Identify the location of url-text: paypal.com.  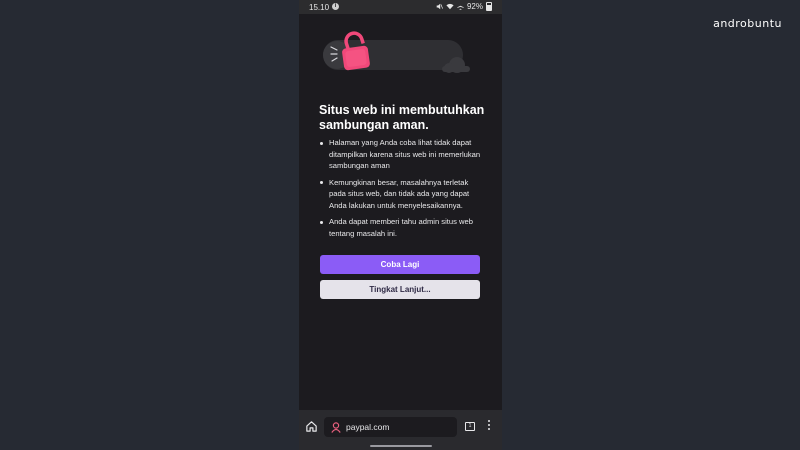
(367, 427).